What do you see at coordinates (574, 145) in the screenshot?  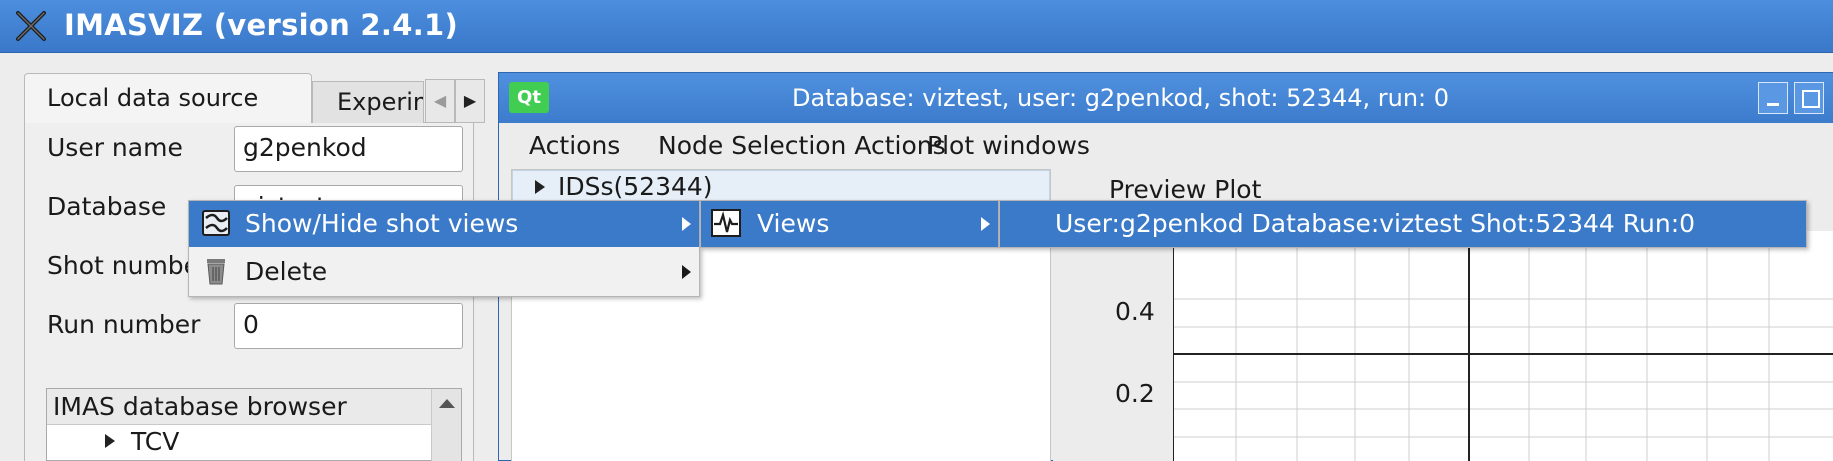 I see `menu-actions: Actions` at bounding box center [574, 145].